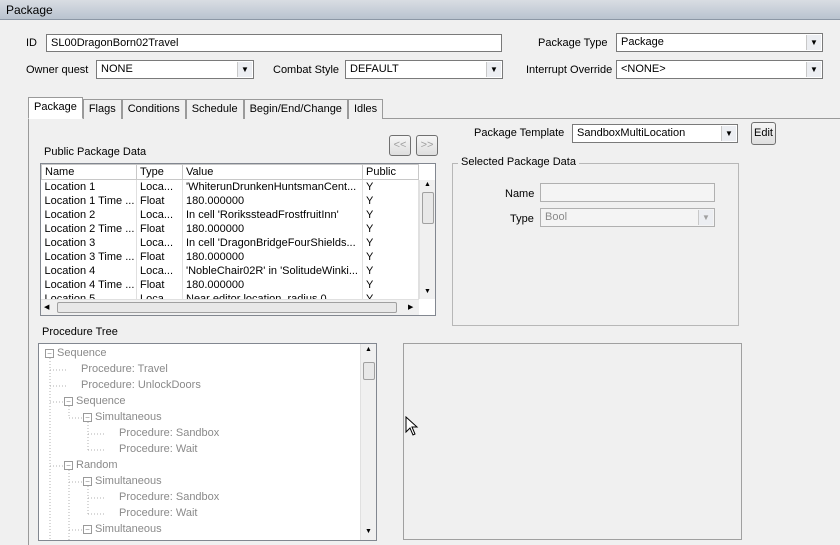 The height and width of the screenshot is (545, 840). What do you see at coordinates (719, 69) in the screenshot?
I see `interrupt-override-dropdown: <NONE> ▼` at bounding box center [719, 69].